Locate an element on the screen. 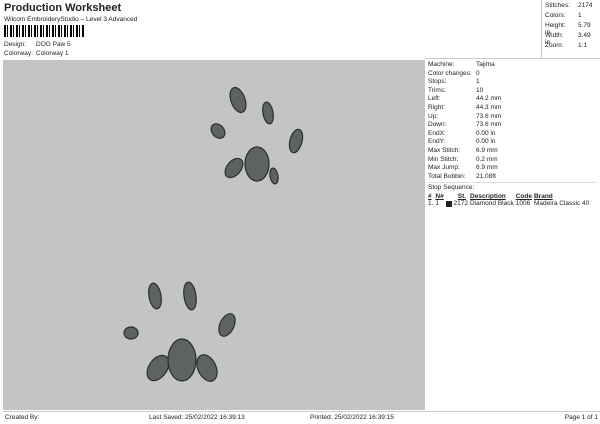 The height and width of the screenshot is (424, 600). colorway-label: Colorway: is located at coordinates (18, 53).